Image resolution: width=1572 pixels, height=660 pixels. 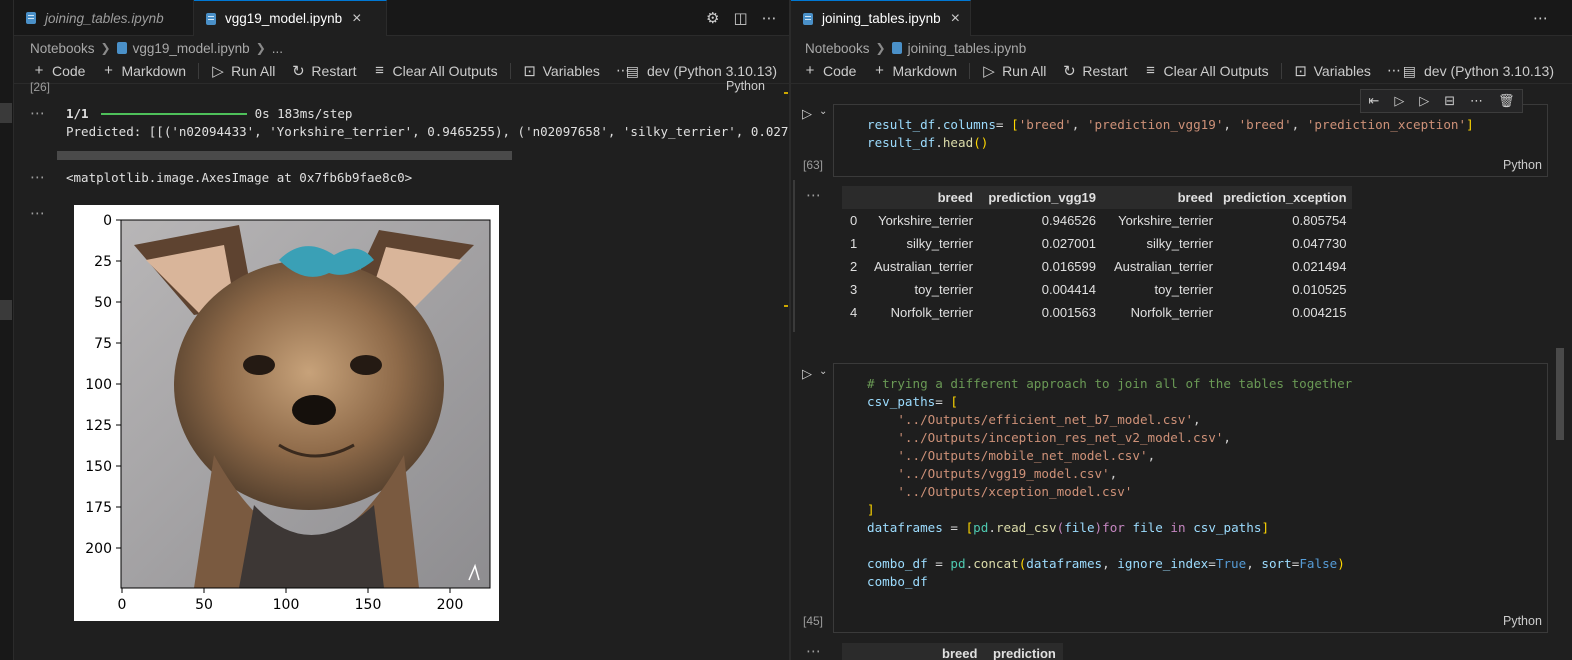 I want to click on vertical-scrollbar, so click(x=1560, y=394).